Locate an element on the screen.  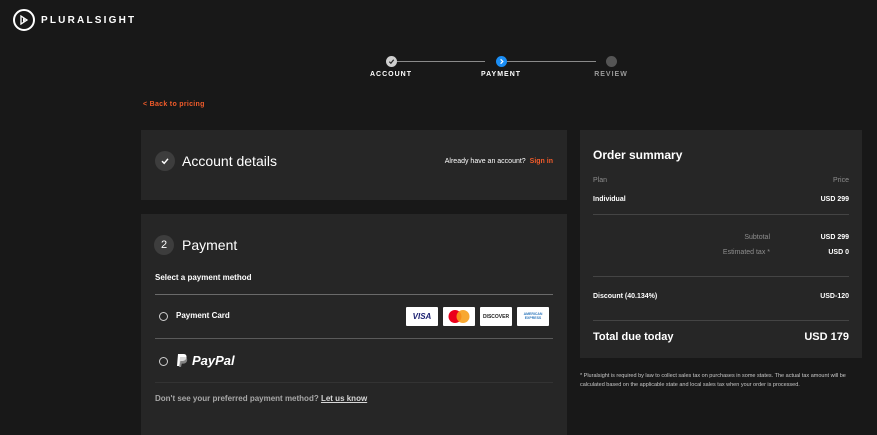
tax-value: USD 0 is located at coordinates (838, 252).